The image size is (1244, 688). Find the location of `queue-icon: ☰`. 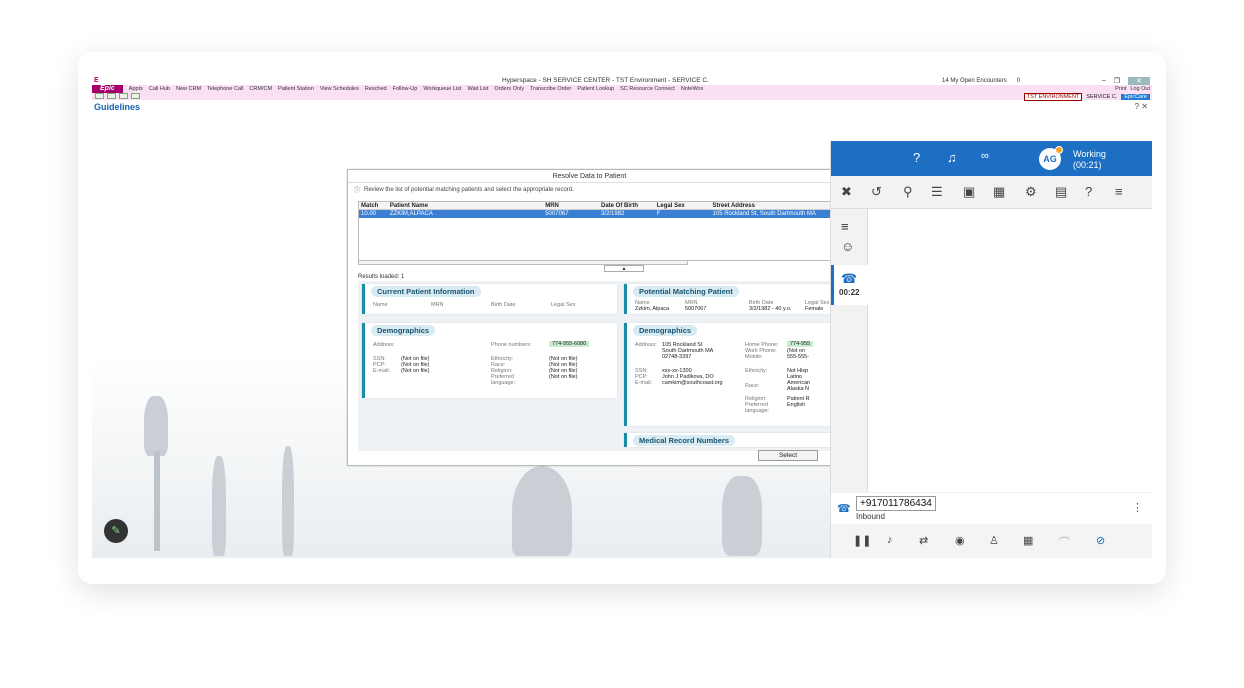

queue-icon: ☰ is located at coordinates (937, 192).